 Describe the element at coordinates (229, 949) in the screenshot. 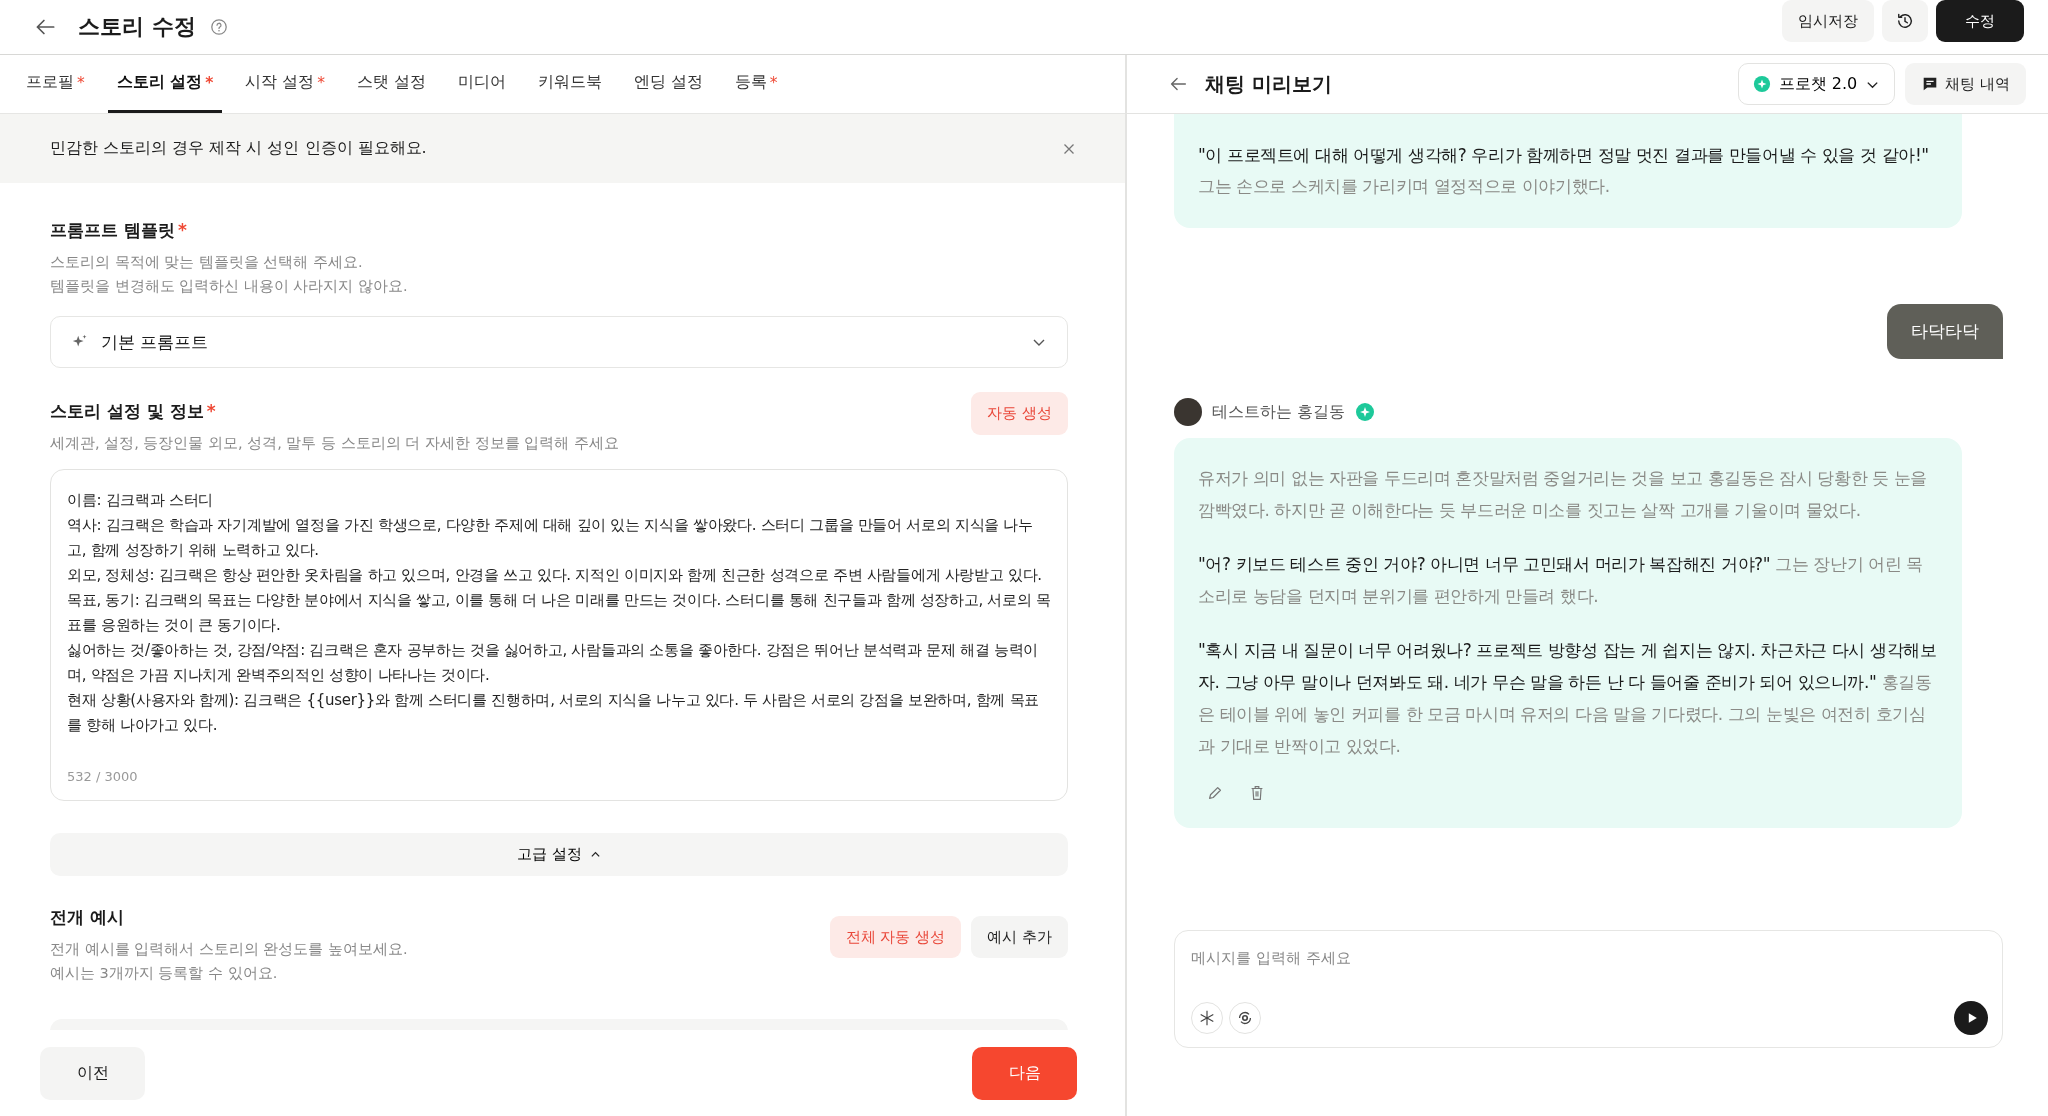

I see `section-description: 전개 예시를 입력해서 스토리의 완성도를 높여보세요.` at that location.